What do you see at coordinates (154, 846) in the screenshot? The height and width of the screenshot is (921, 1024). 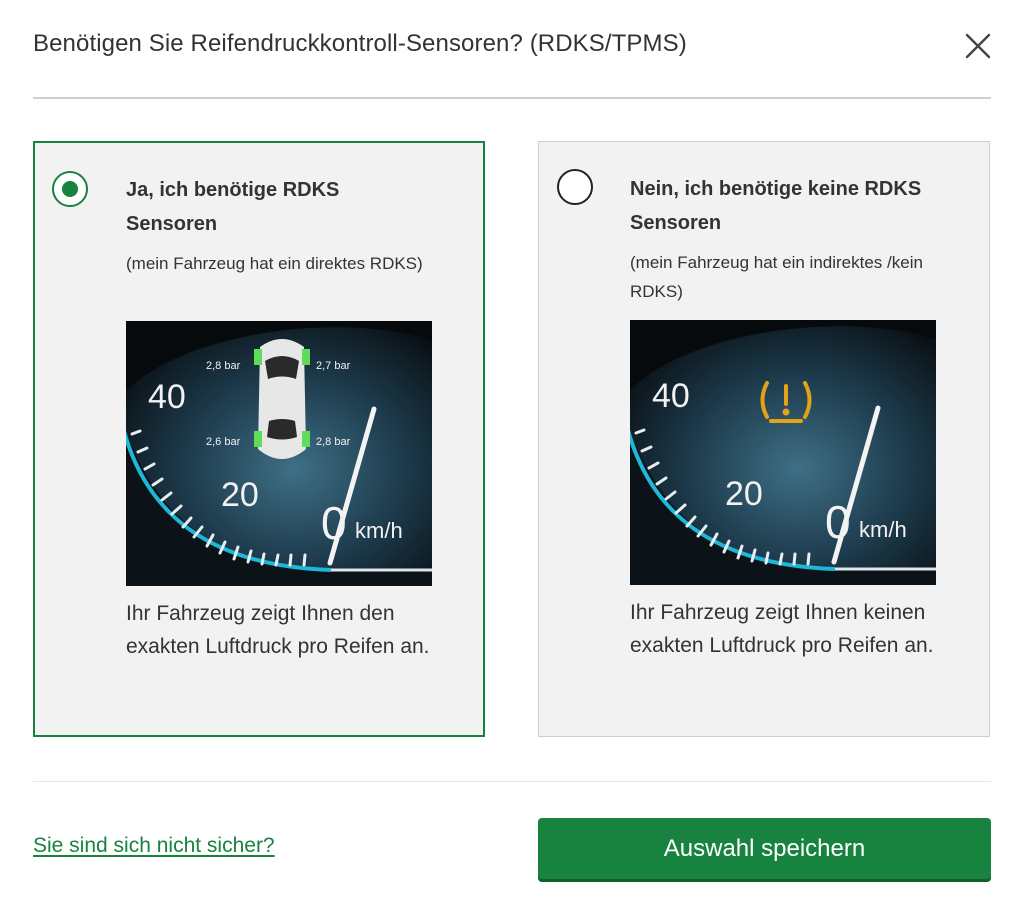 I see `not-sure-link: Sie sind sich nicht sicher?` at bounding box center [154, 846].